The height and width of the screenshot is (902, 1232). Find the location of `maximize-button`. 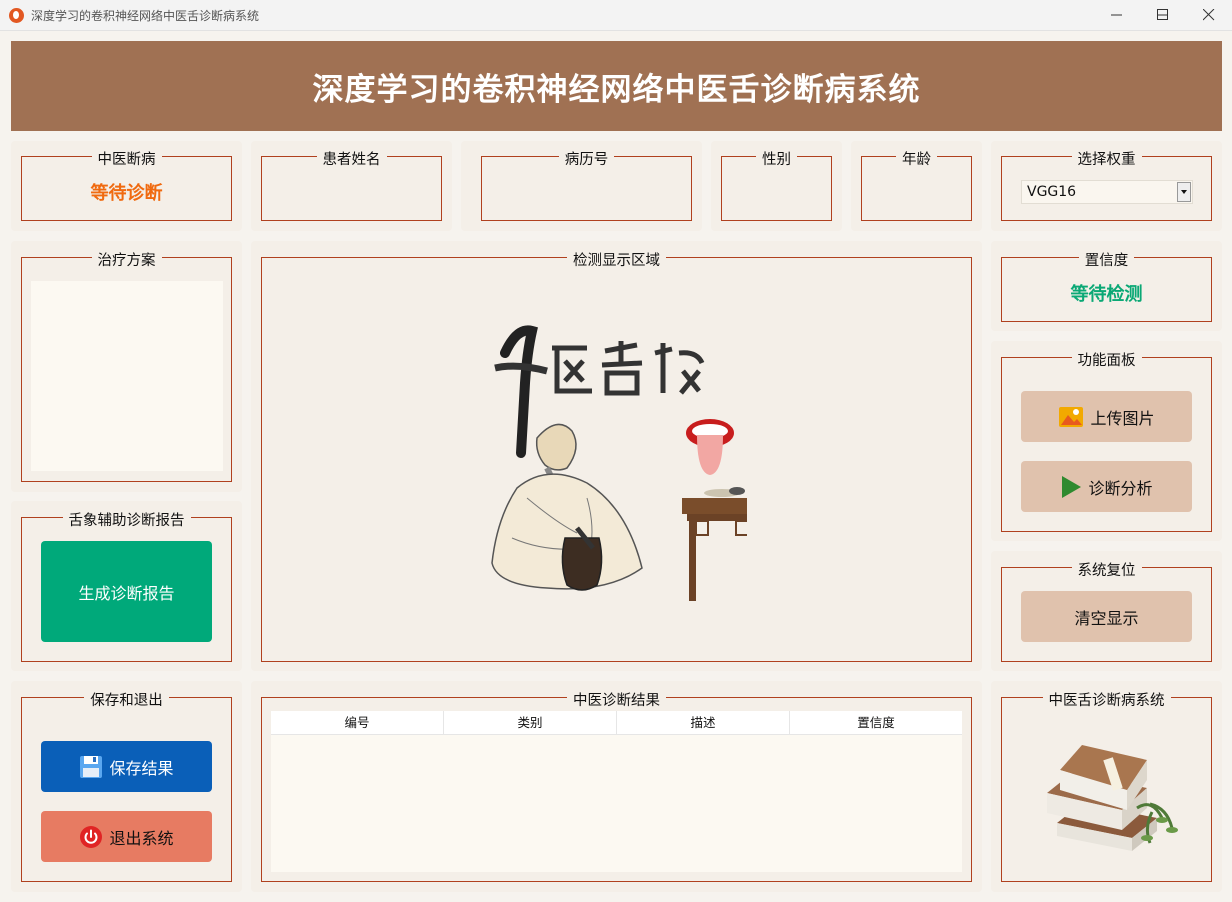

maximize-button is located at coordinates (1163, 15).